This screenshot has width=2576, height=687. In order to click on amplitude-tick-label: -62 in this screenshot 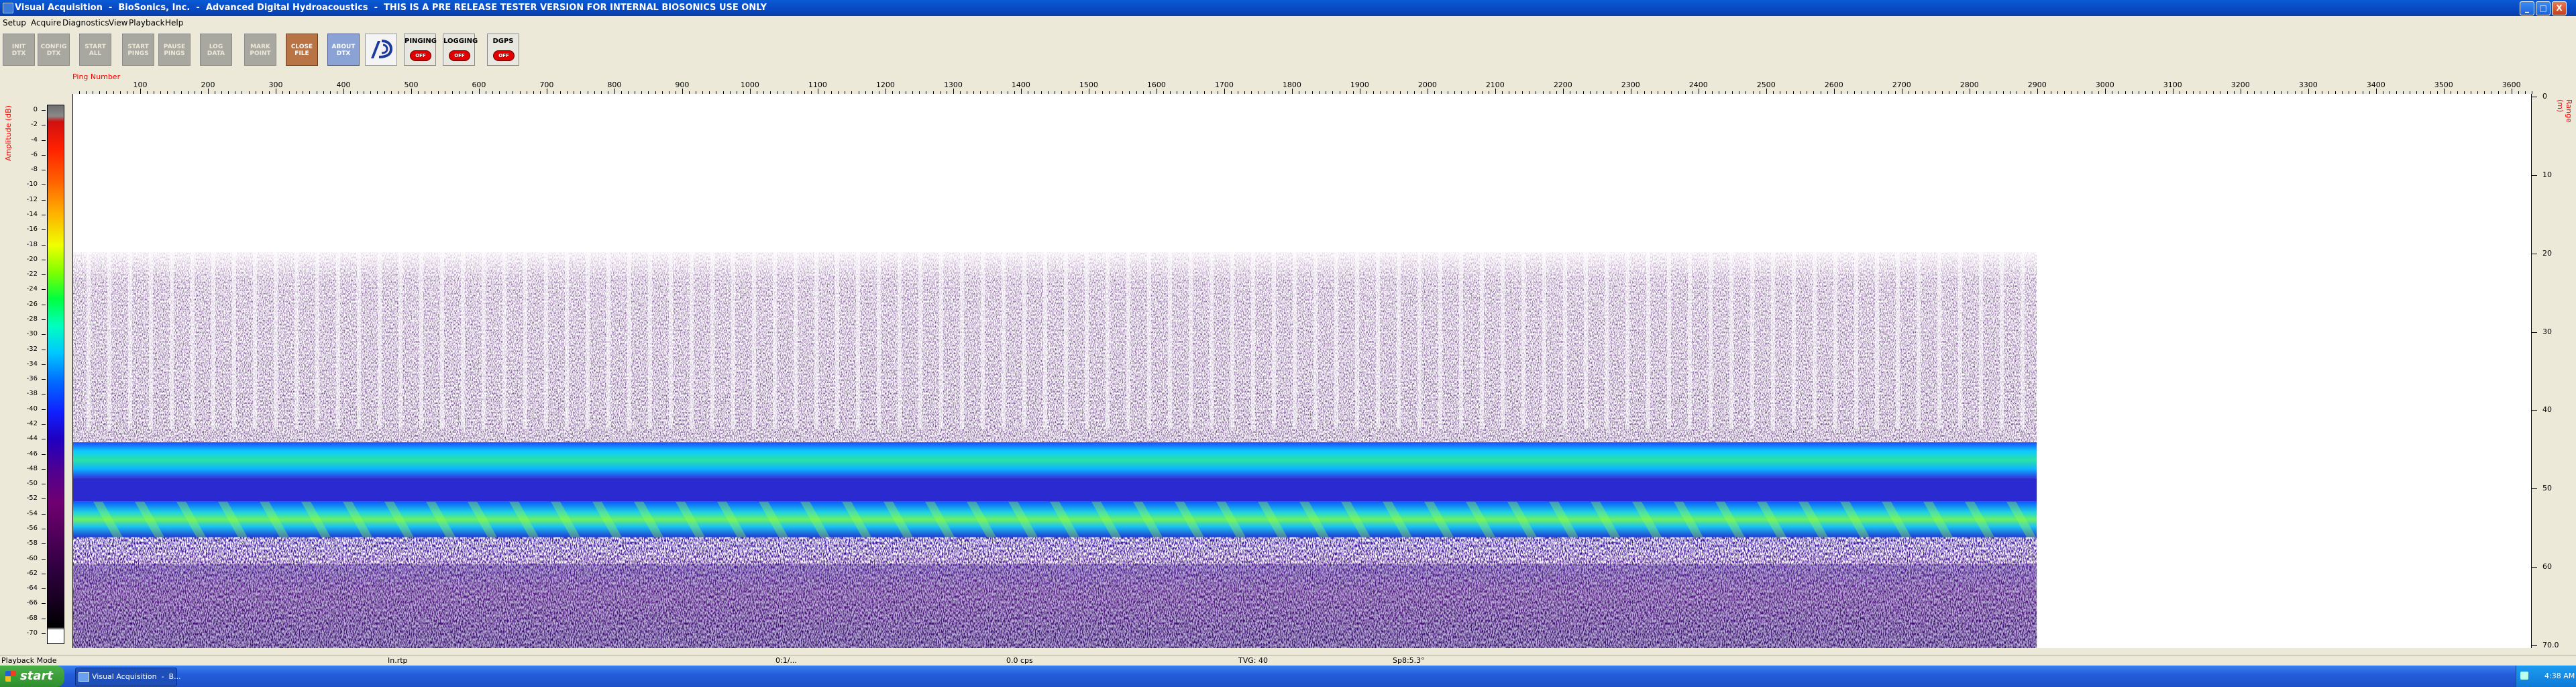, I will do `click(32, 573)`.